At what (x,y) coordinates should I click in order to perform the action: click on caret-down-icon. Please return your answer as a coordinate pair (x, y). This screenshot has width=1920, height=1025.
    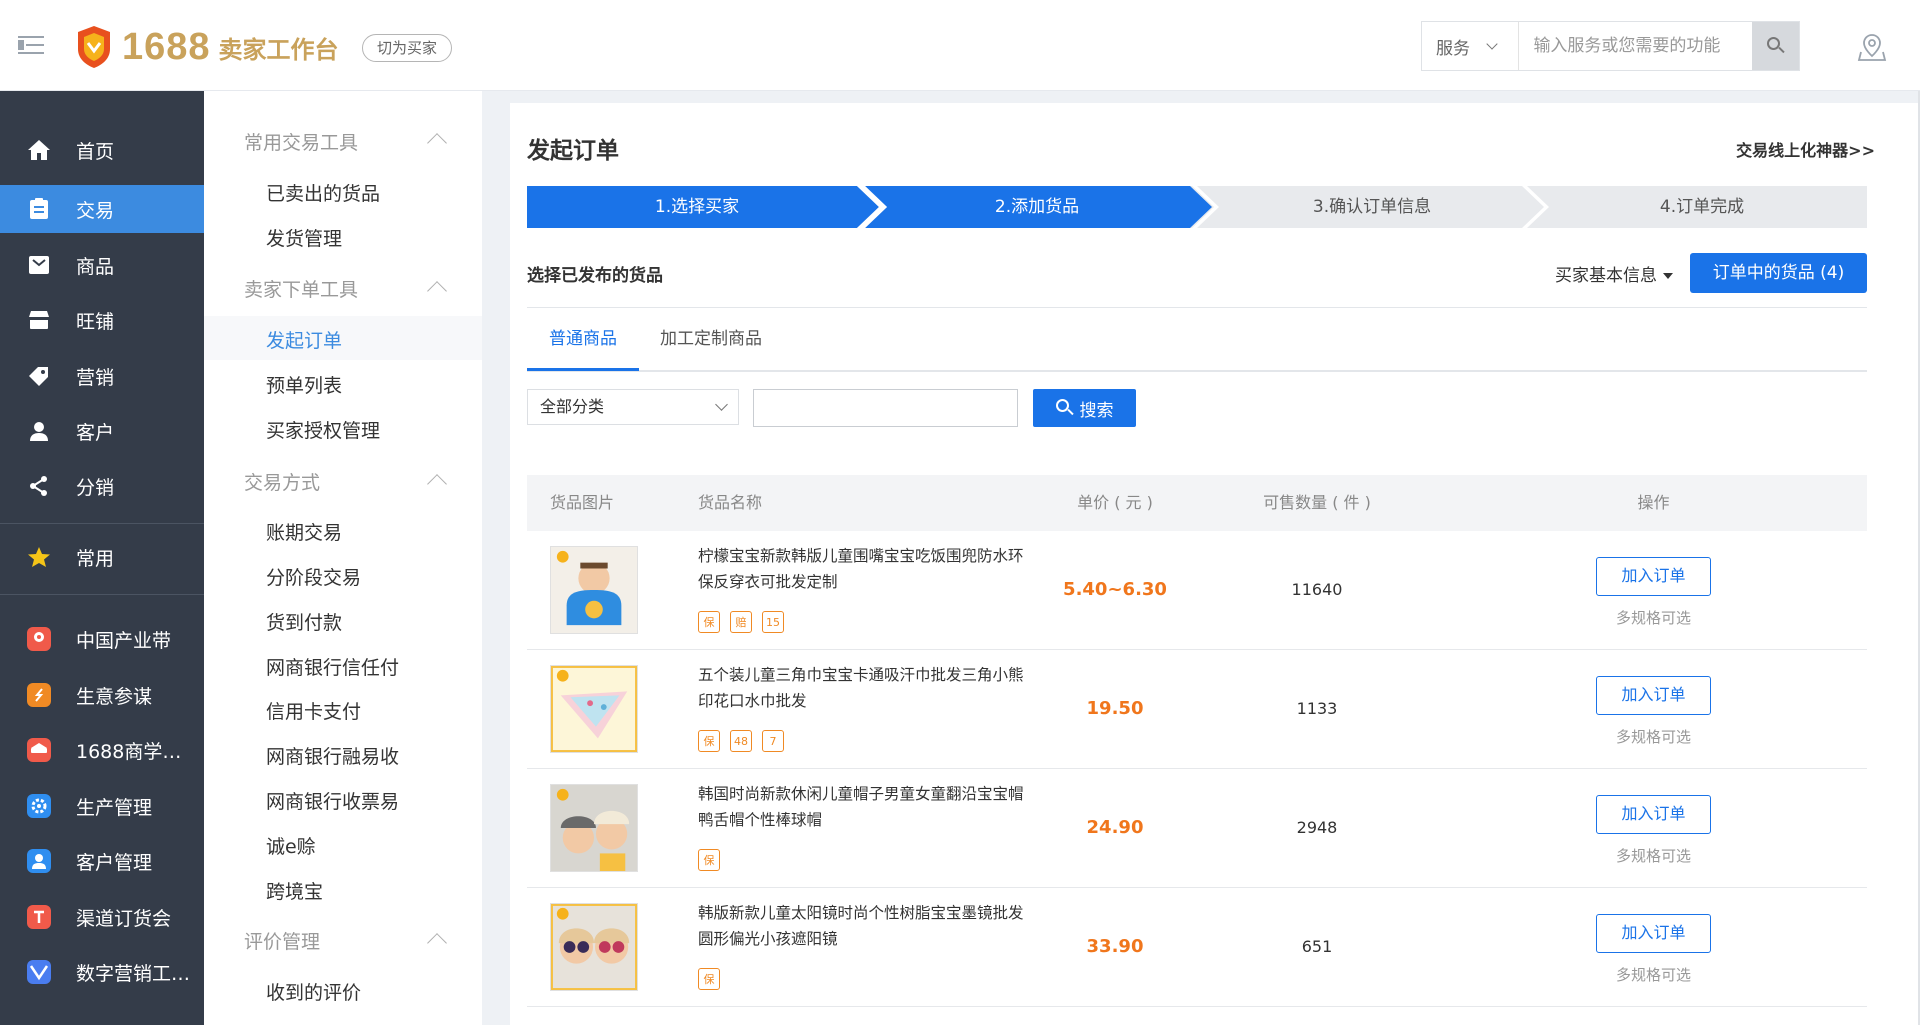
    Looking at the image, I should click on (1668, 276).